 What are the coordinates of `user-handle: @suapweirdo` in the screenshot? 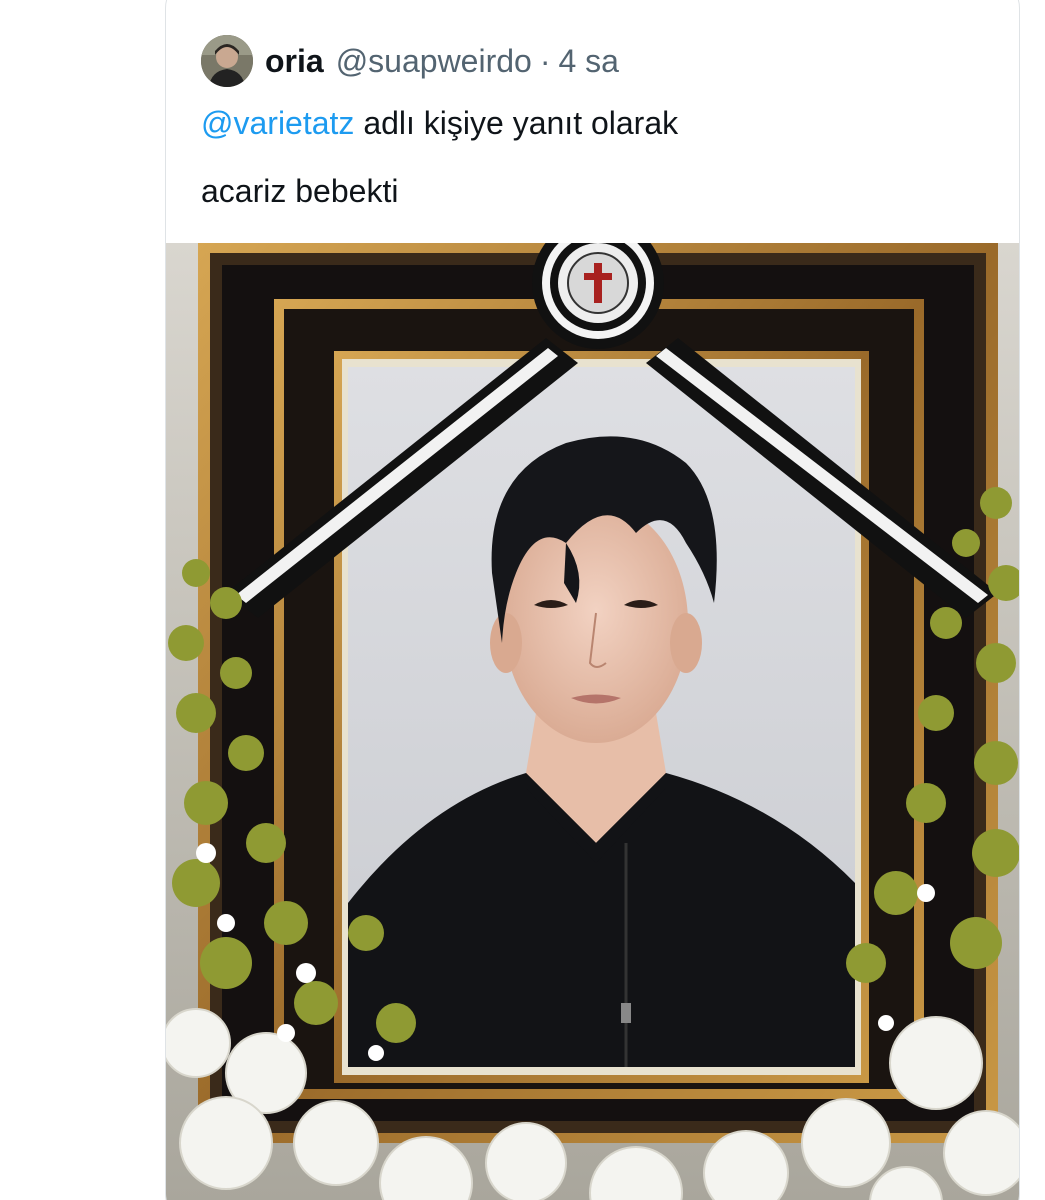 It's located at (434, 61).